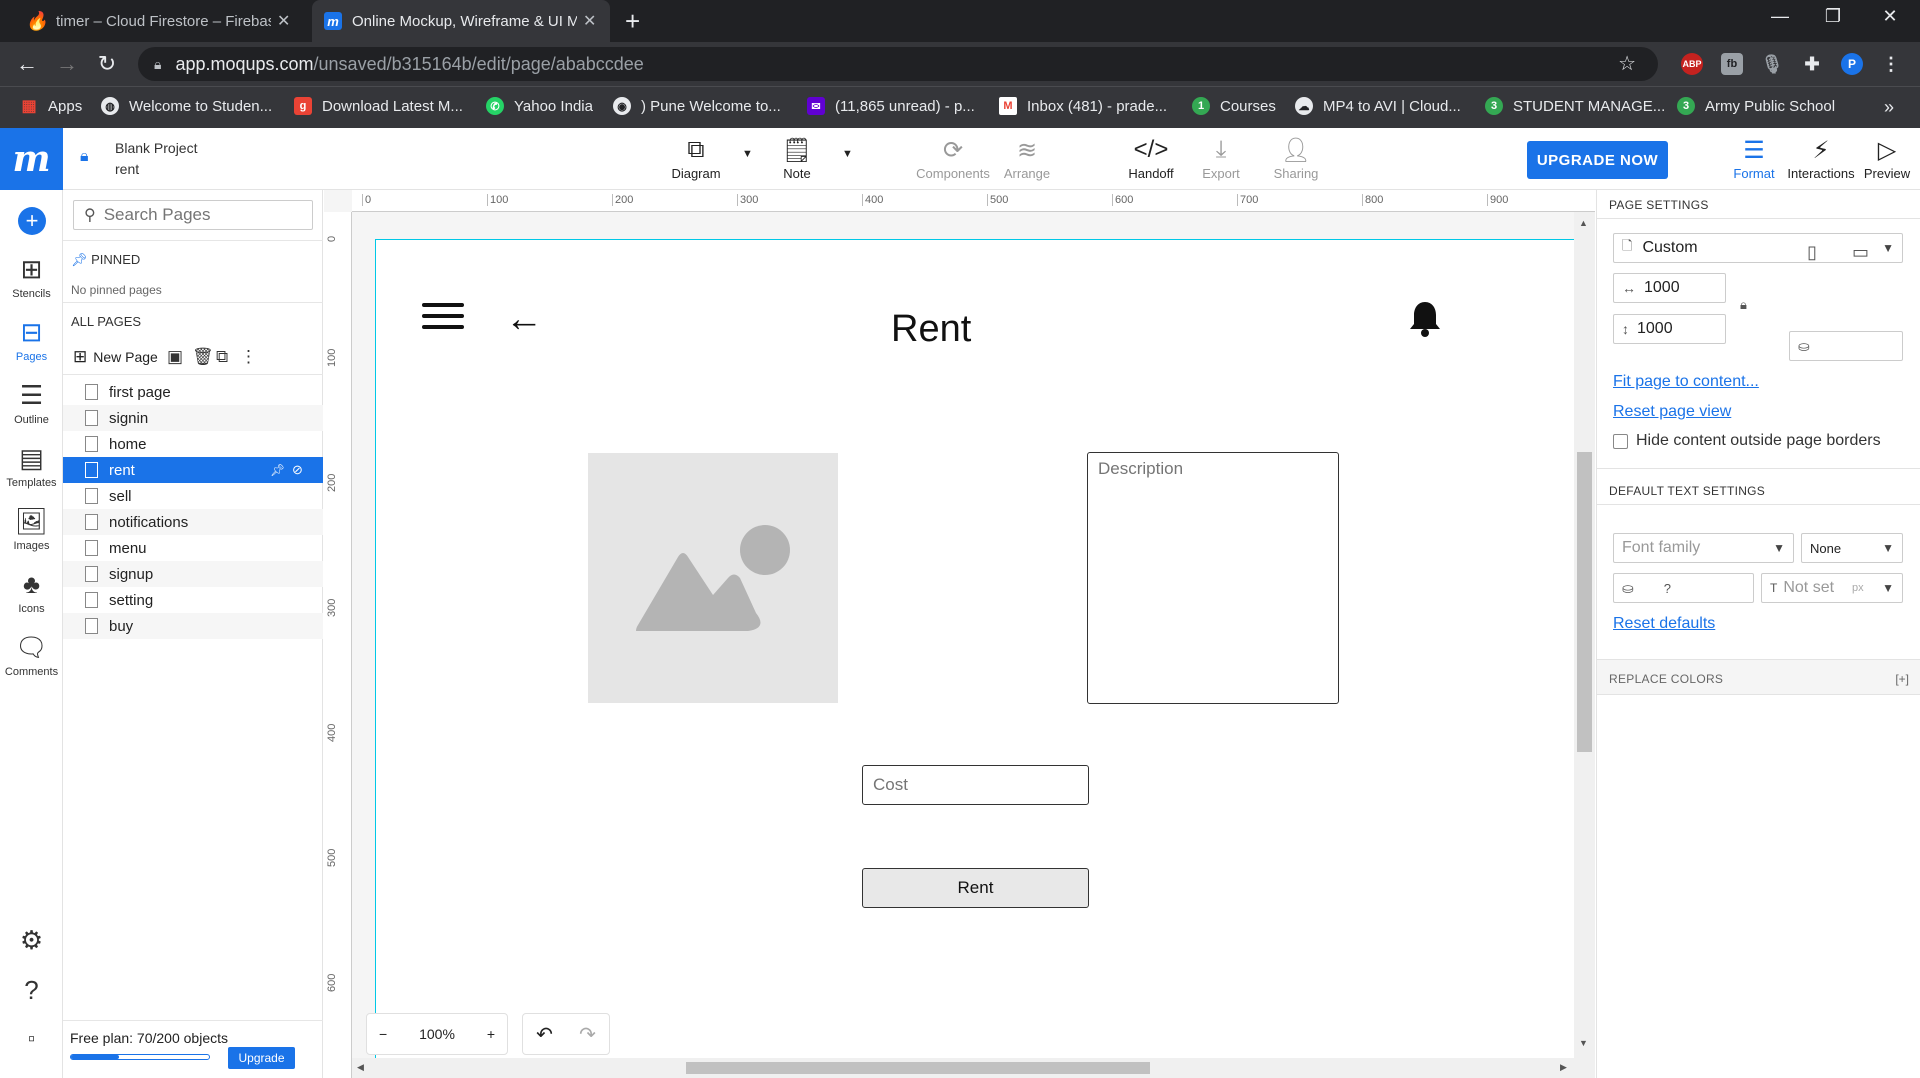 The height and width of the screenshot is (1078, 1920). Describe the element at coordinates (1703, 548) in the screenshot. I see `font-family-select: Font family ▼` at that location.